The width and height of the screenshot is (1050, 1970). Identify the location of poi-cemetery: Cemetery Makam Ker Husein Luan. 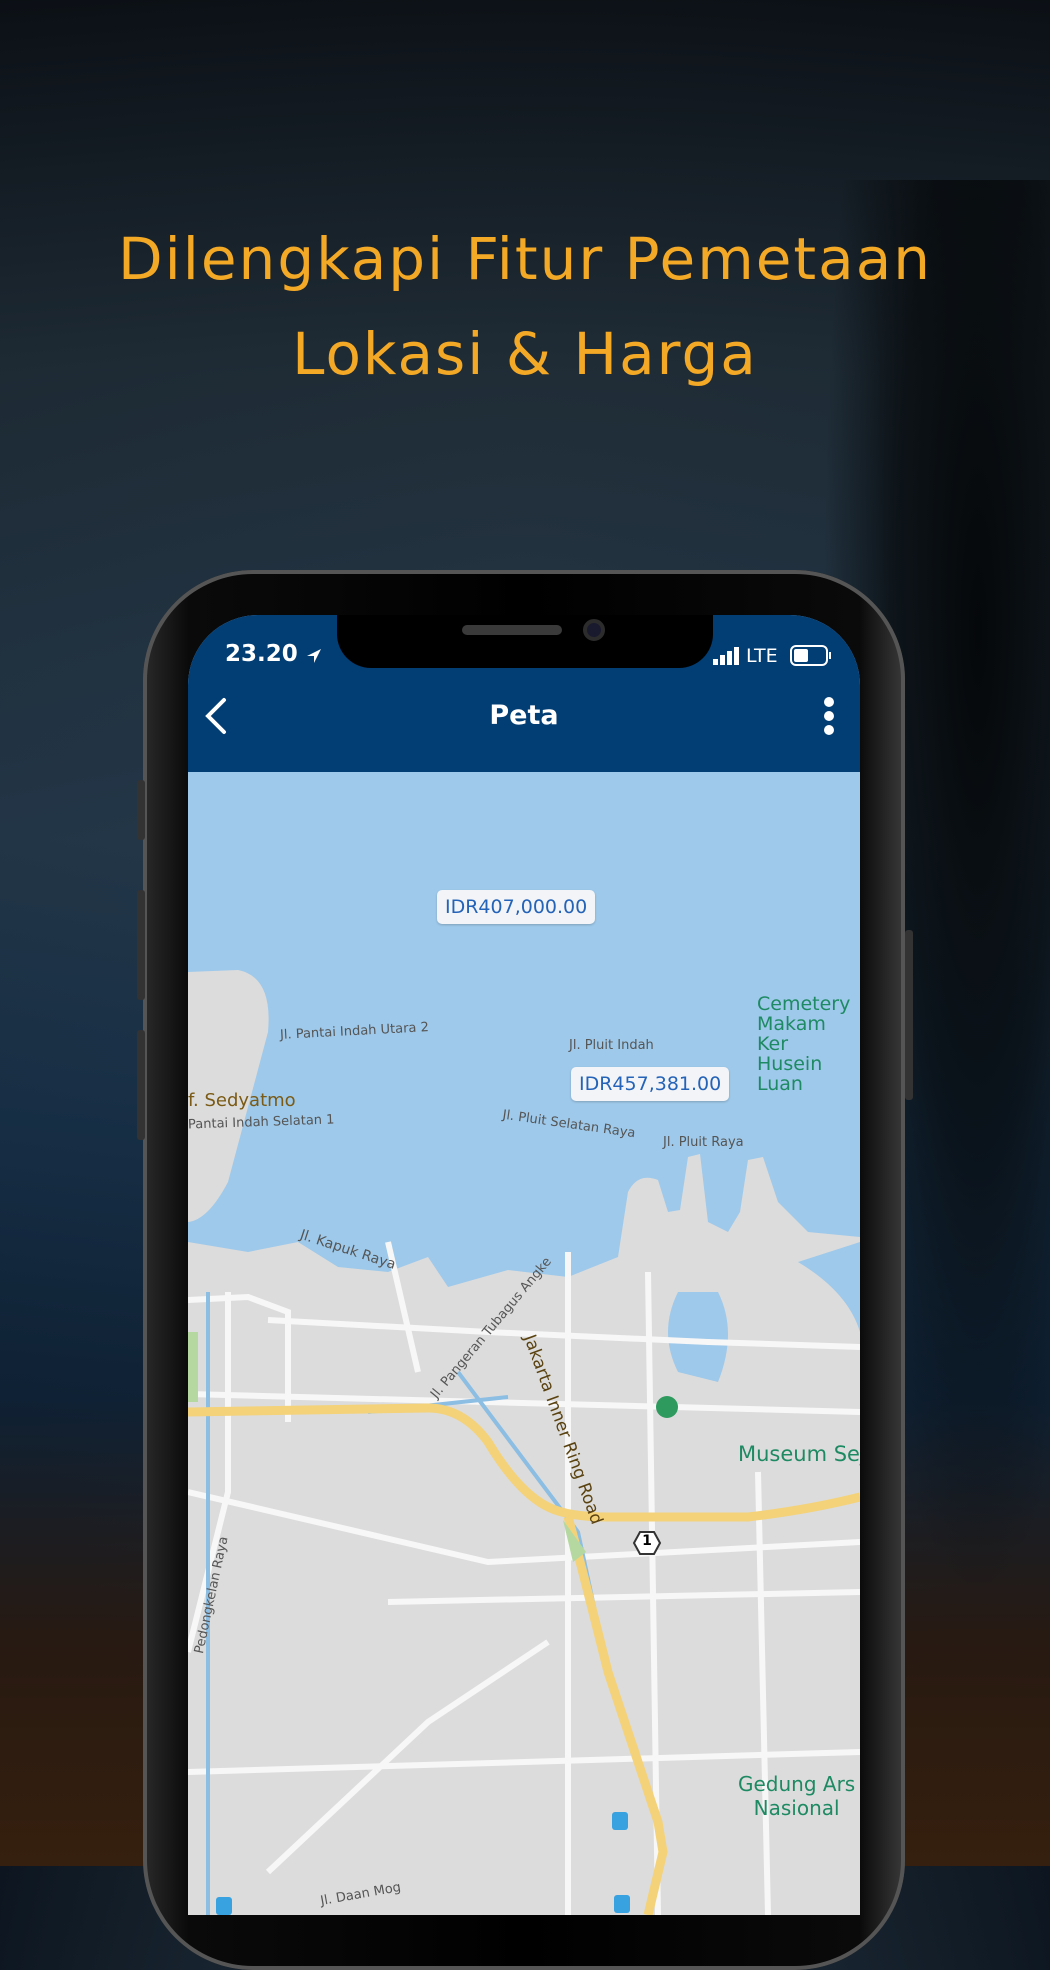
(808, 1044).